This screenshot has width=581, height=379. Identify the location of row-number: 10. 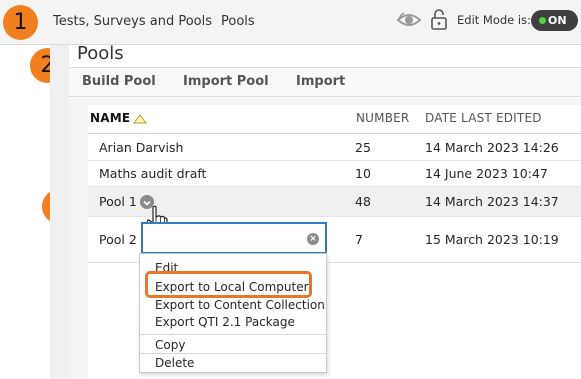
(363, 173).